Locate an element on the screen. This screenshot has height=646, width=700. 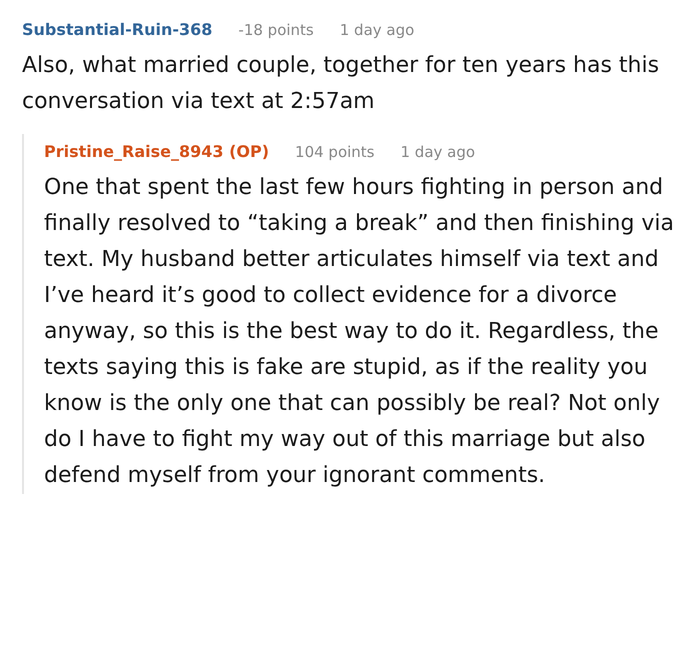
username-link: Substantial-Ruin-368 is located at coordinates (117, 30).